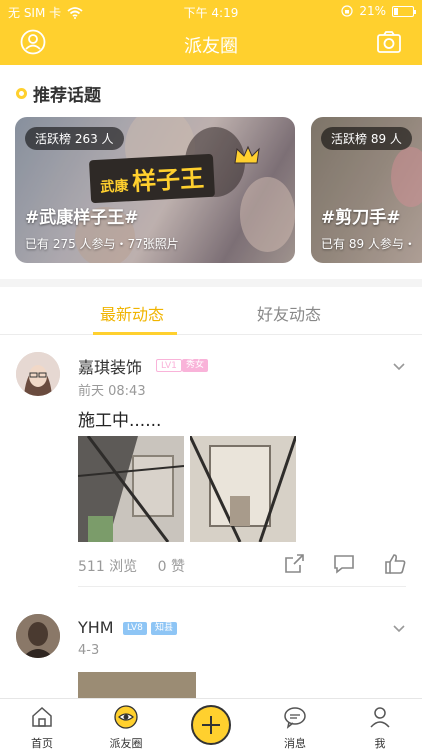  Describe the element at coordinates (347, 11) in the screenshot. I see `rotation-lock-icon` at that location.